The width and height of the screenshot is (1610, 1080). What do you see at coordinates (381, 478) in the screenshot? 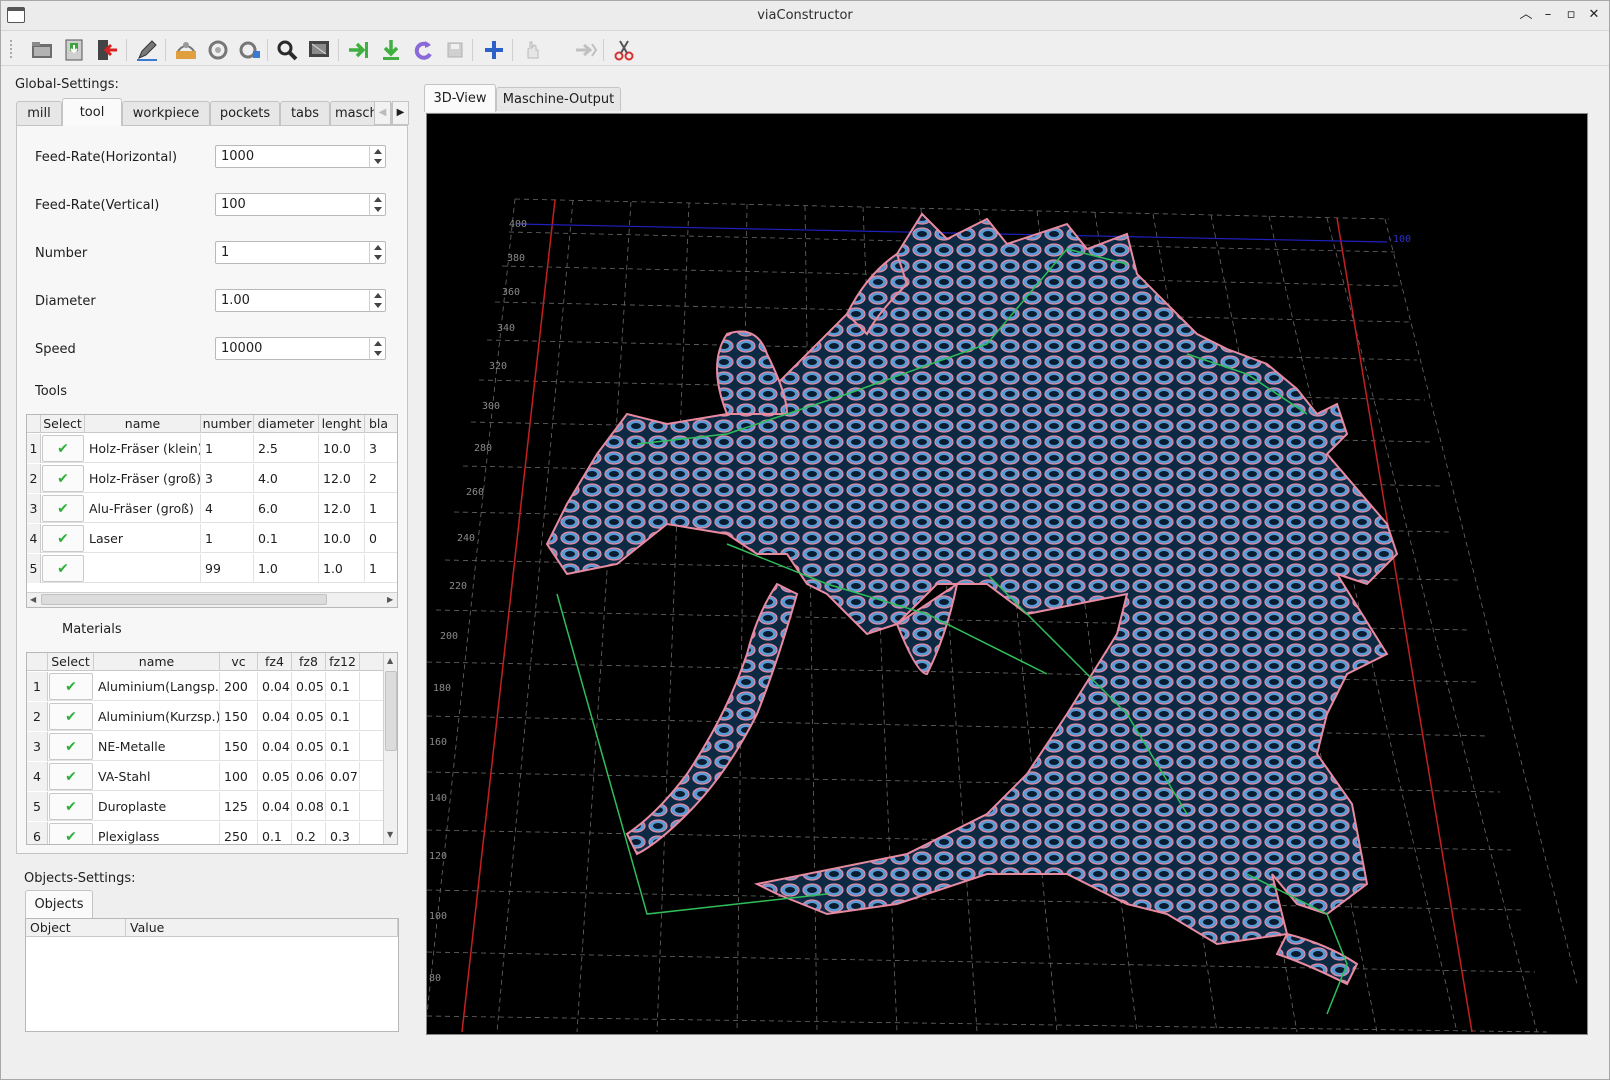
I see `tool-bla-cell: 2` at bounding box center [381, 478].